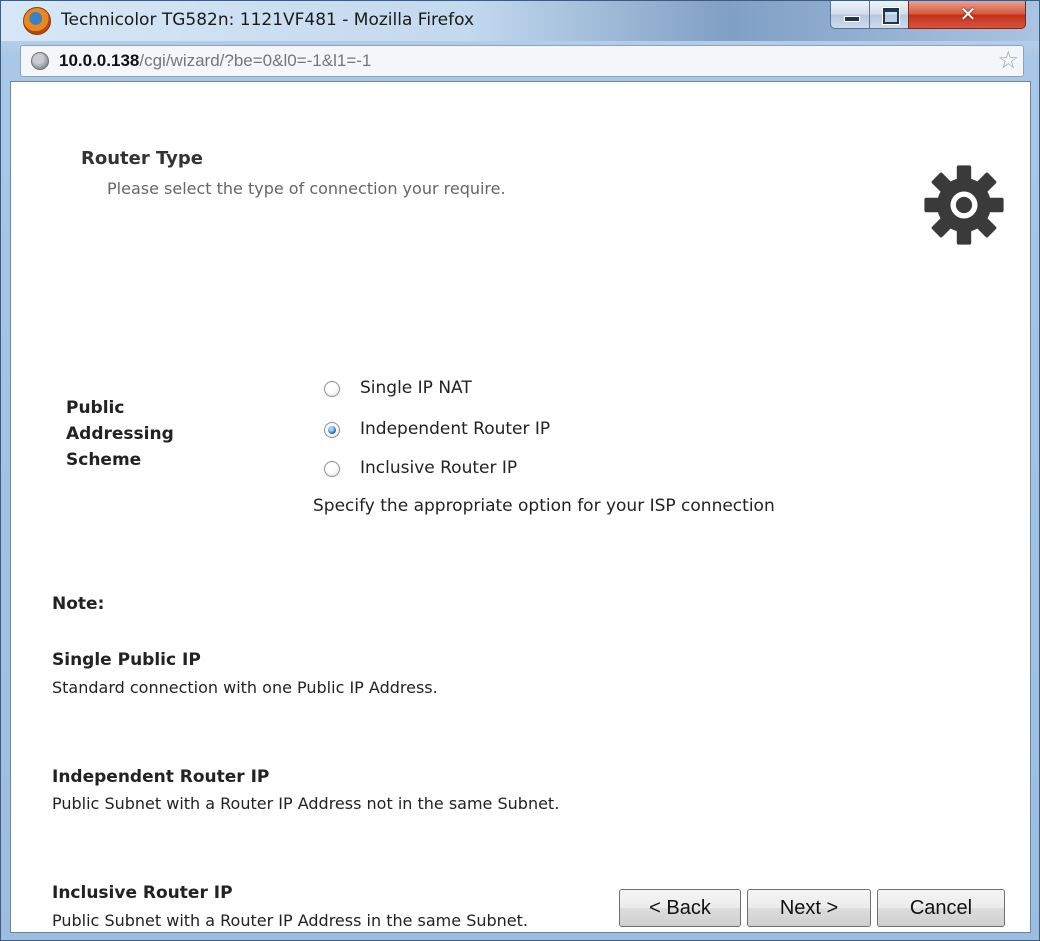 This screenshot has width=1040, height=941. What do you see at coordinates (142, 893) in the screenshot?
I see `note-title: Inclusive Router IP` at bounding box center [142, 893].